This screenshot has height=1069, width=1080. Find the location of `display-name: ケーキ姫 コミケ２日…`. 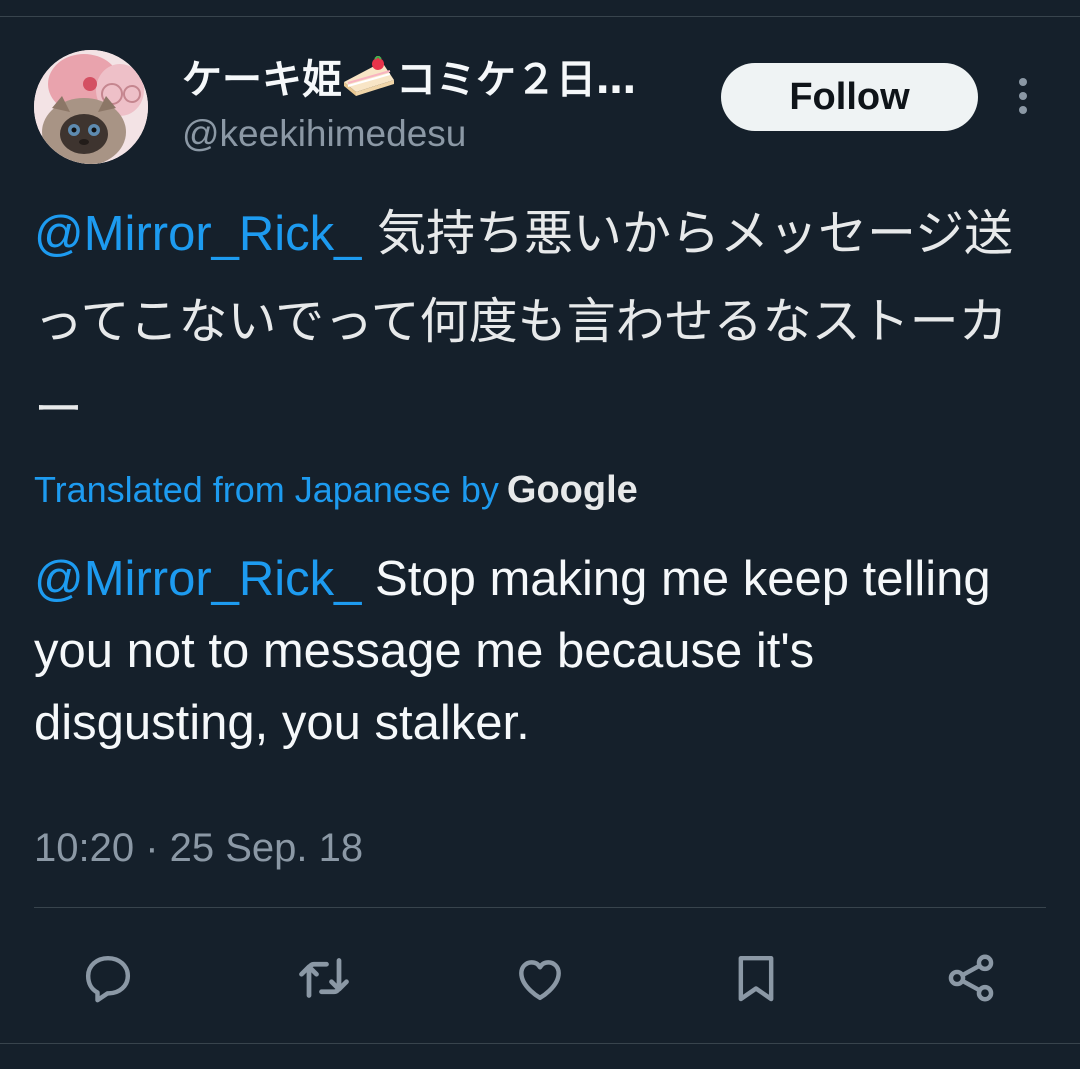

display-name: ケーキ姫 コミケ２日… is located at coordinates (409, 81).